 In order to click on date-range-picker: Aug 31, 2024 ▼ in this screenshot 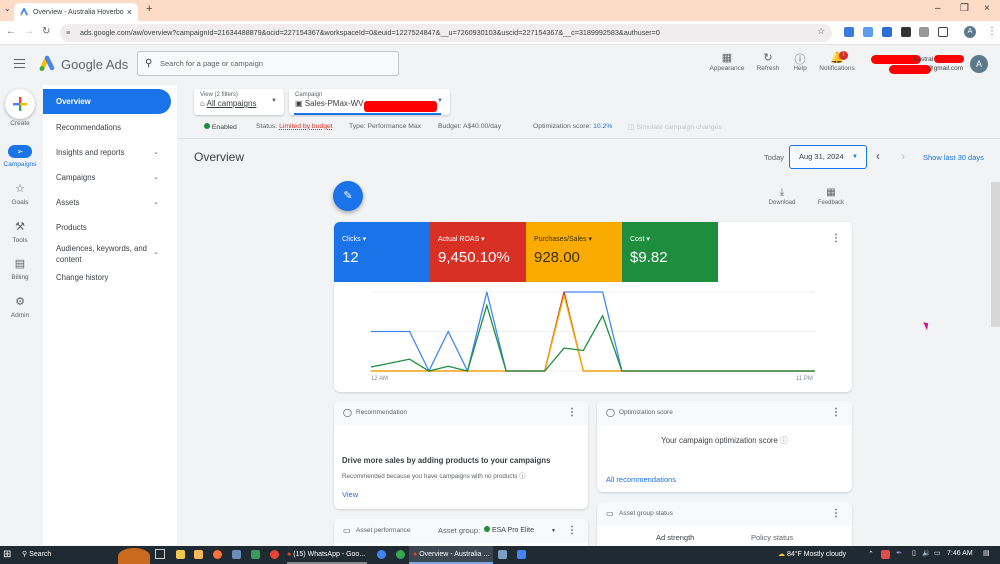, I will do `click(828, 157)`.